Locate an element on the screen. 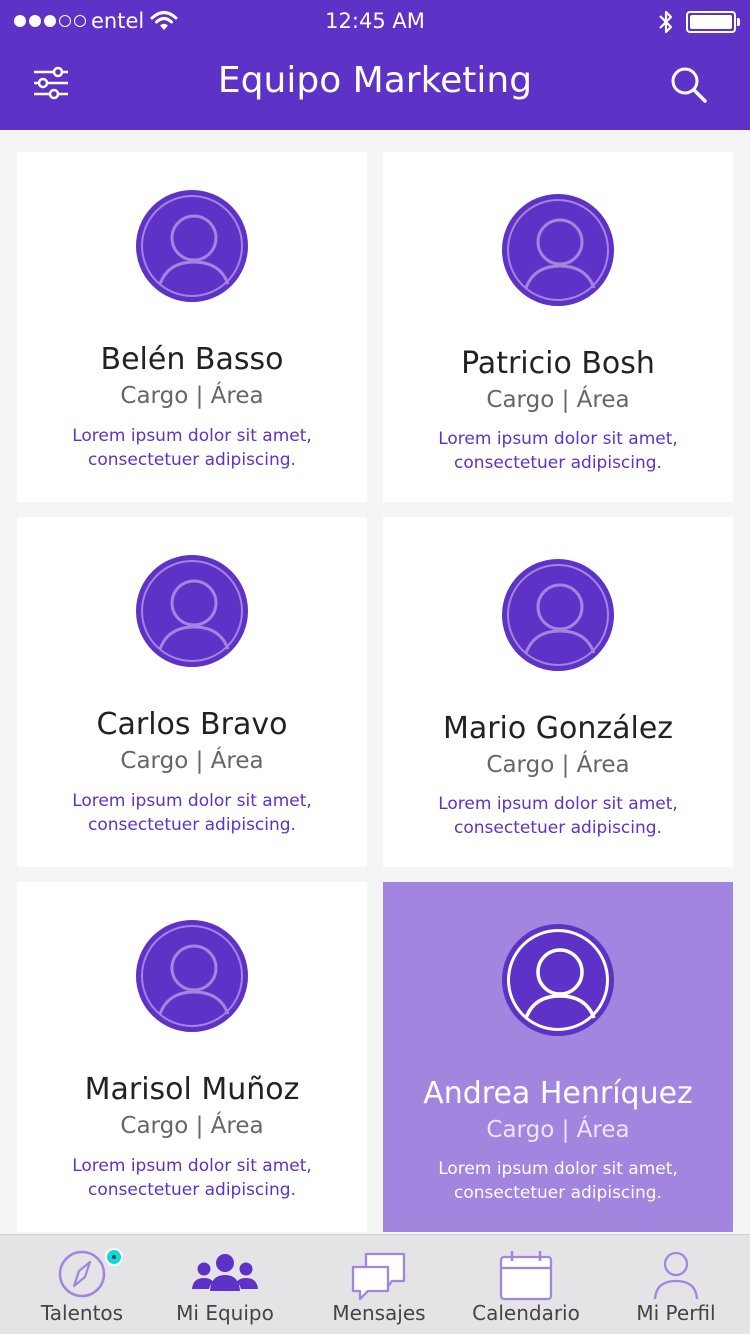  tab-calendario: Calendario is located at coordinates (526, 1284).